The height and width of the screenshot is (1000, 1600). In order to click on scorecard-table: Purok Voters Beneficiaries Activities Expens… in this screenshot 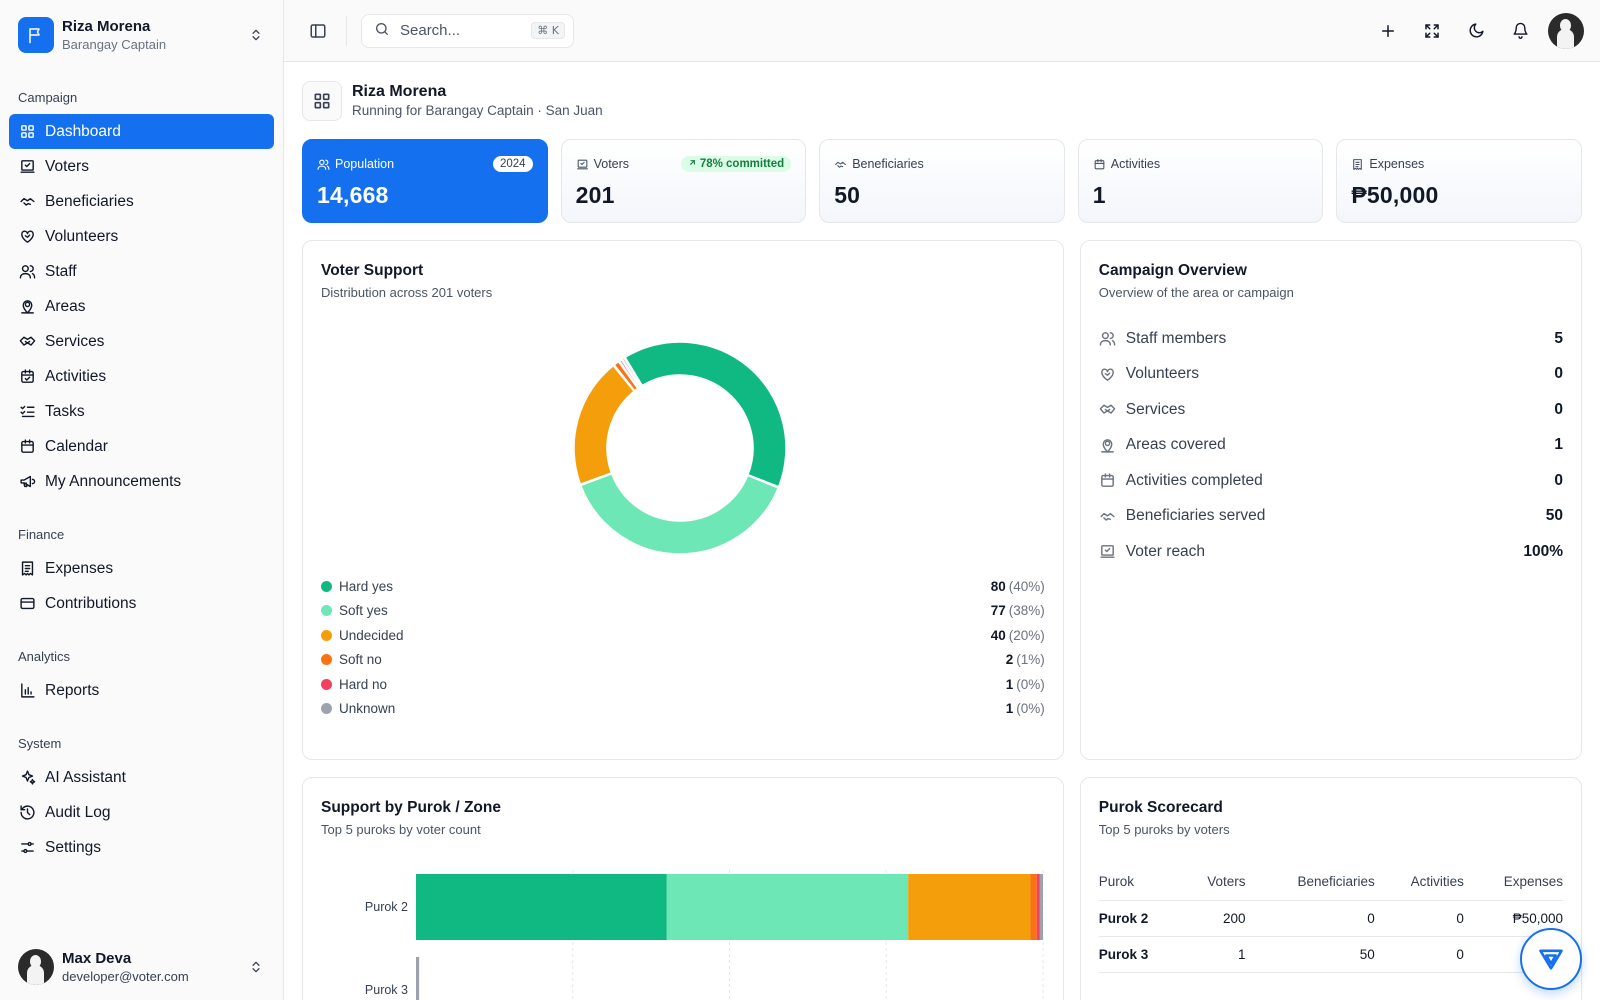, I will do `click(1330, 918)`.